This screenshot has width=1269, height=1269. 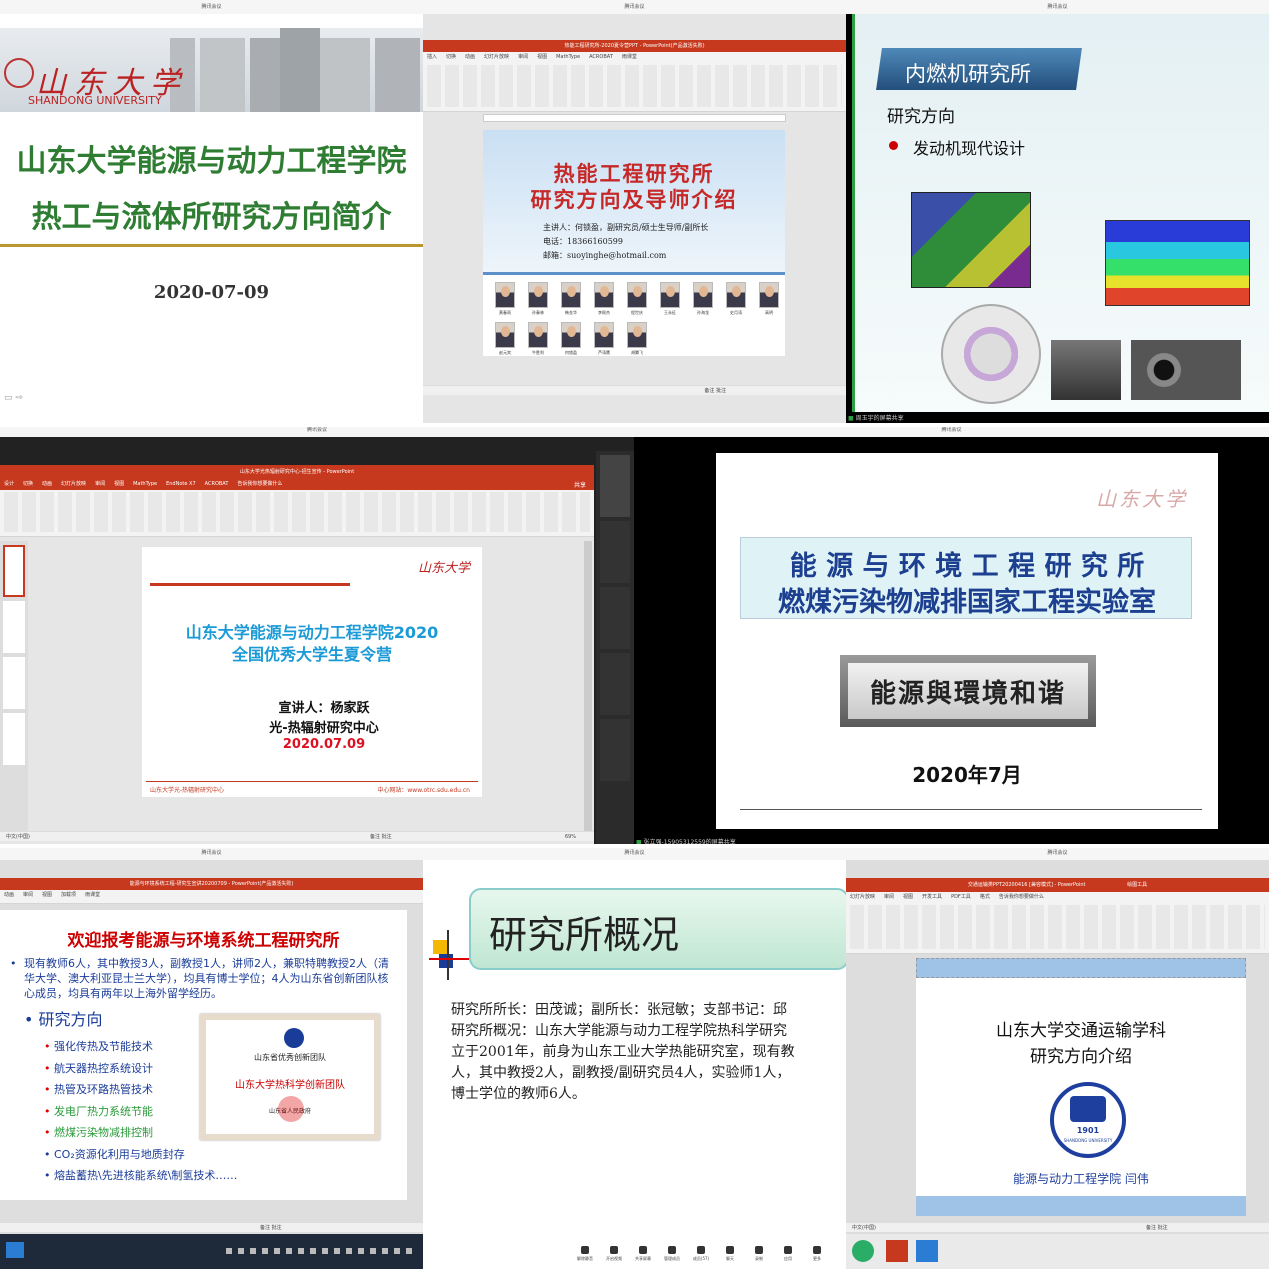 I want to click on taskbar-app-icon, so click(x=15, y=1250).